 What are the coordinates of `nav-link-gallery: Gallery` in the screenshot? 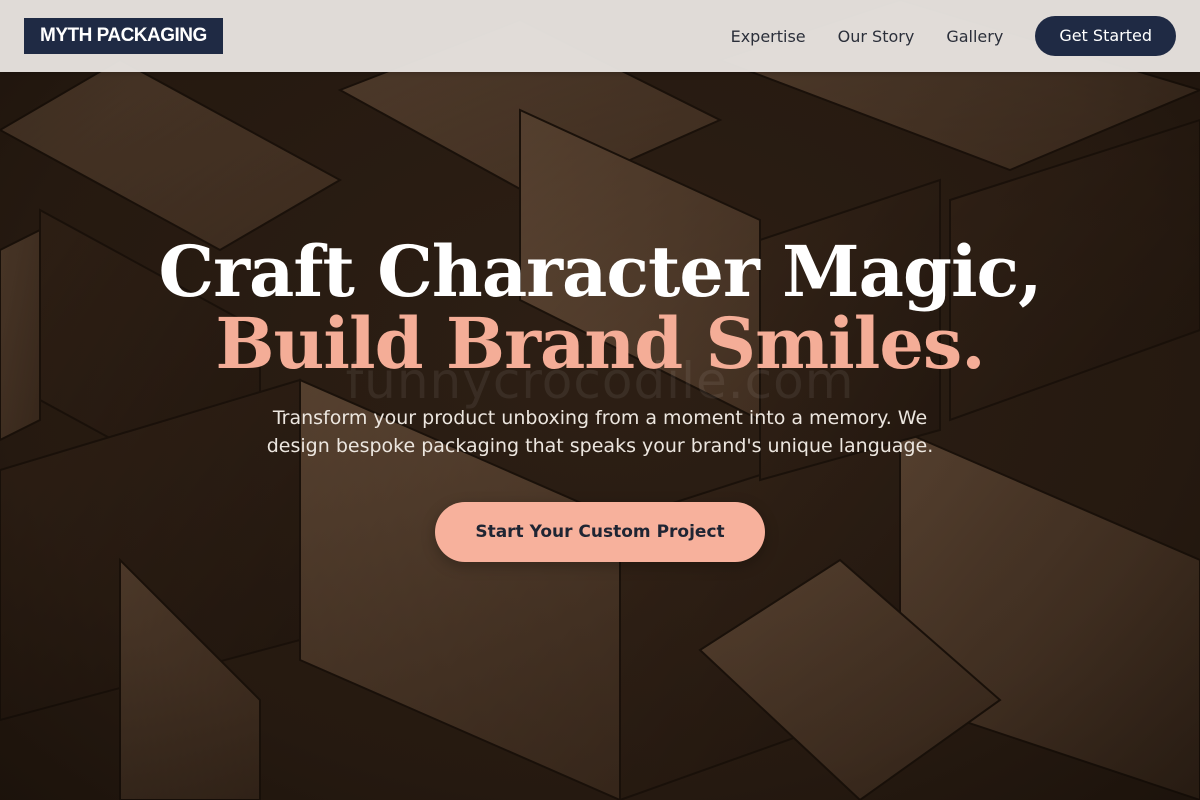 It's located at (974, 36).